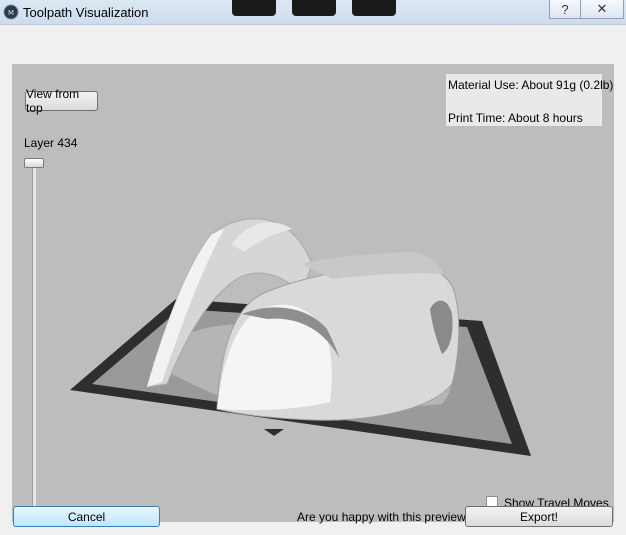 The image size is (626, 535). Describe the element at coordinates (531, 85) in the screenshot. I see `material-use-text: Material Use: About 91g (0.2lb)` at that location.